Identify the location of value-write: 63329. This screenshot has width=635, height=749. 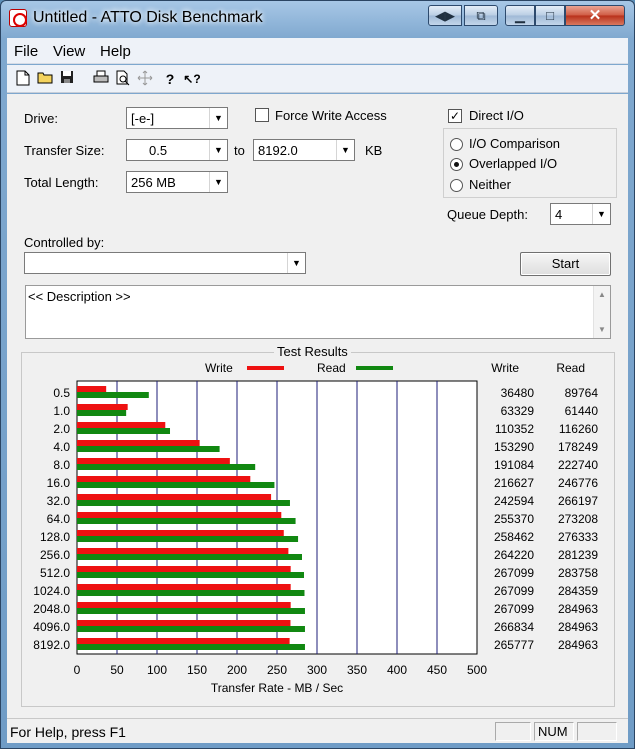
(518, 411).